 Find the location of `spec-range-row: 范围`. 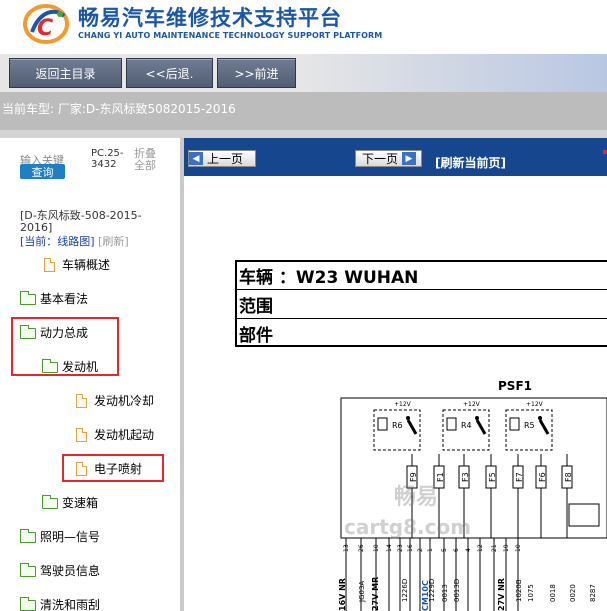

spec-range-row: 范围 is located at coordinates (422, 305).